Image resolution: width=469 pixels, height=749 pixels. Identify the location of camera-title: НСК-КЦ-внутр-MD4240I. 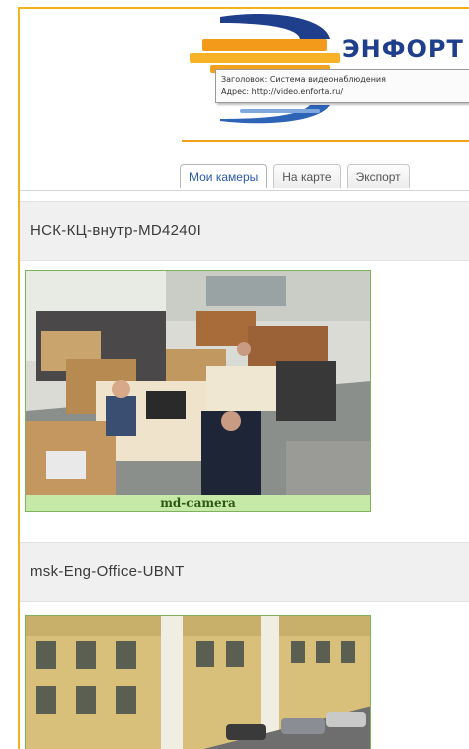
(115, 230).